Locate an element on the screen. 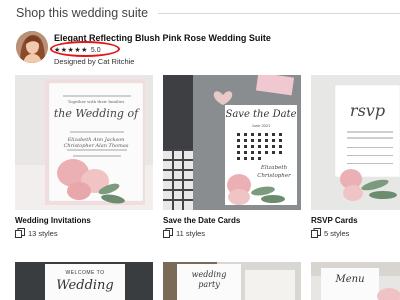  header-divider is located at coordinates (279, 13).